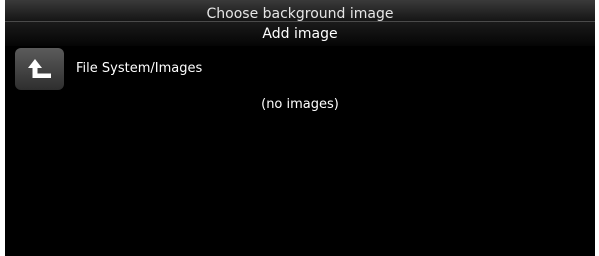 The height and width of the screenshot is (256, 599). I want to click on dialog-header: Add image, so click(300, 33).